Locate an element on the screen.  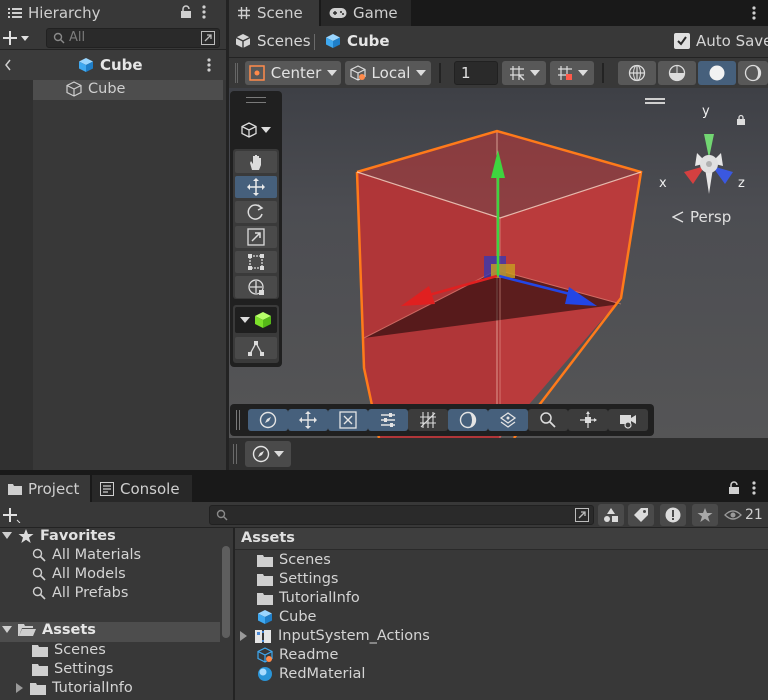
move-tool-button is located at coordinates (256, 187).